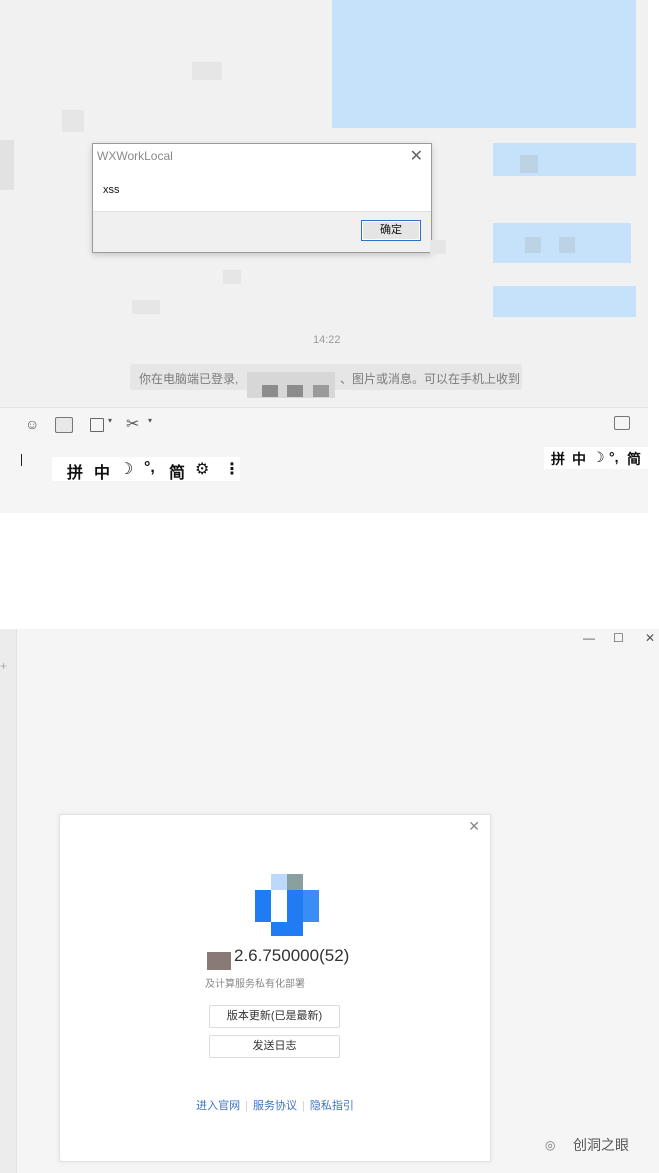 This screenshot has height=1173, width=659. What do you see at coordinates (3, 666) in the screenshot?
I see `add-icon: +` at bounding box center [3, 666].